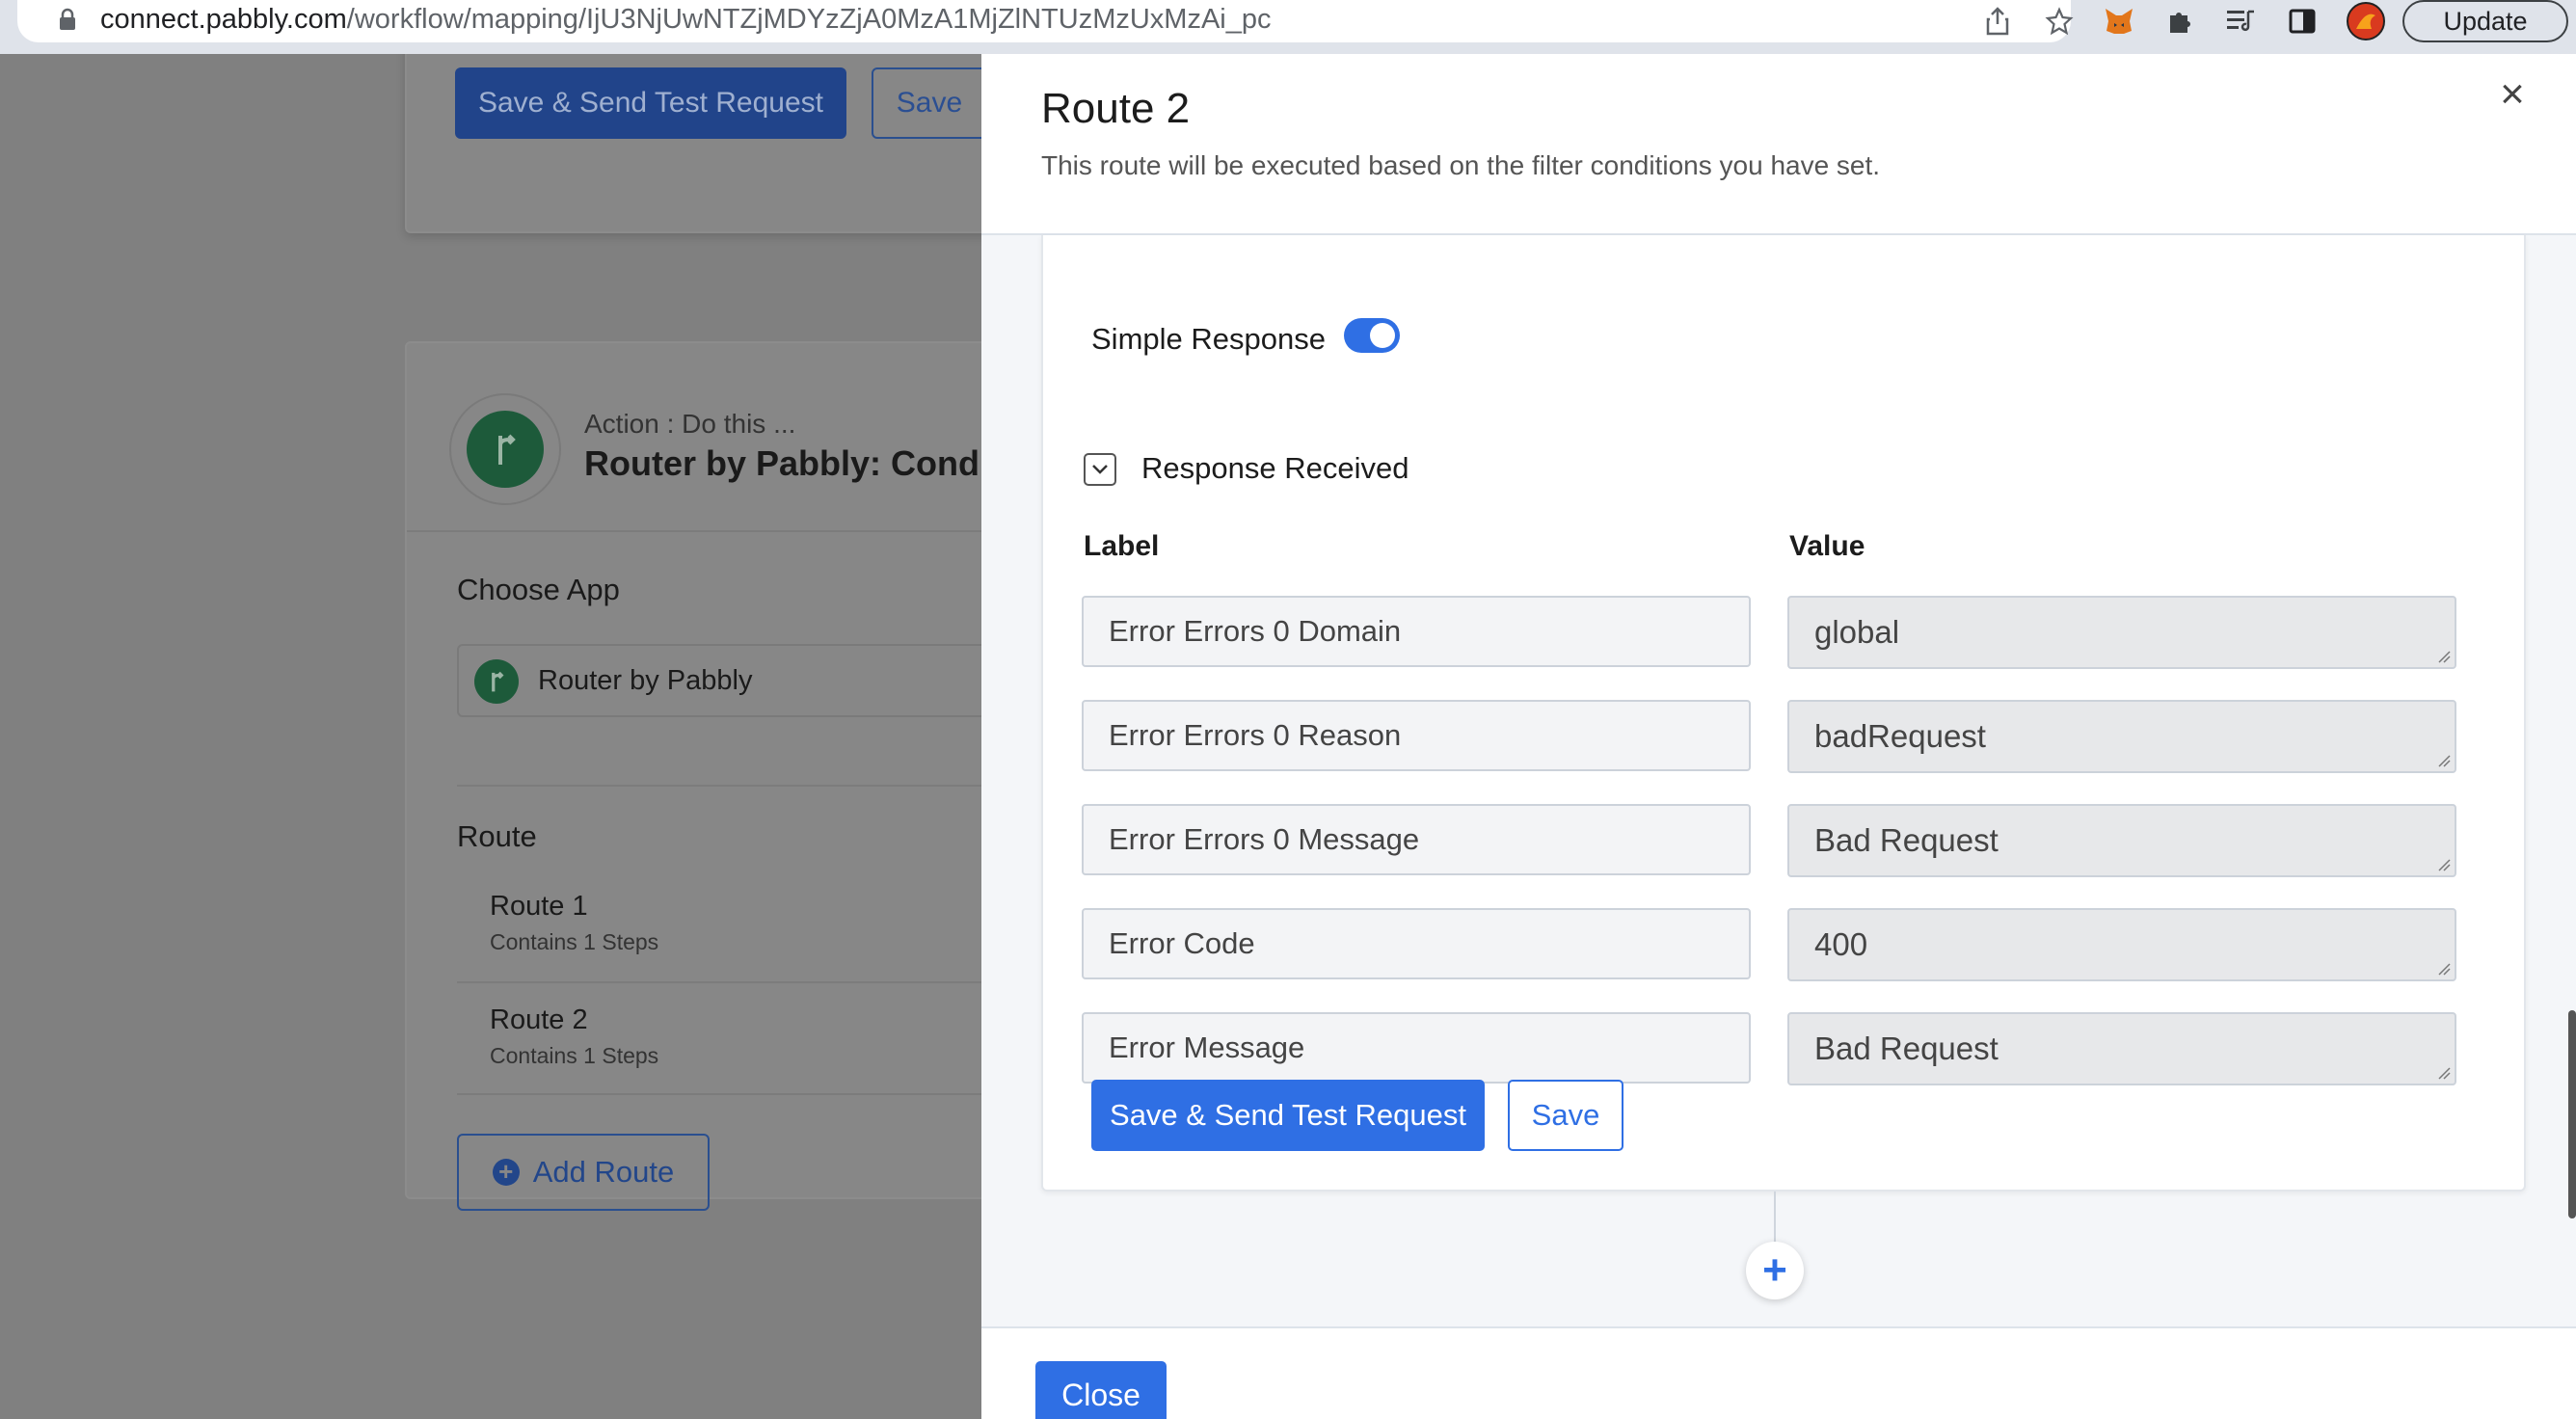  Describe the element at coordinates (1275, 468) in the screenshot. I see `response-section-title: Response Received` at that location.